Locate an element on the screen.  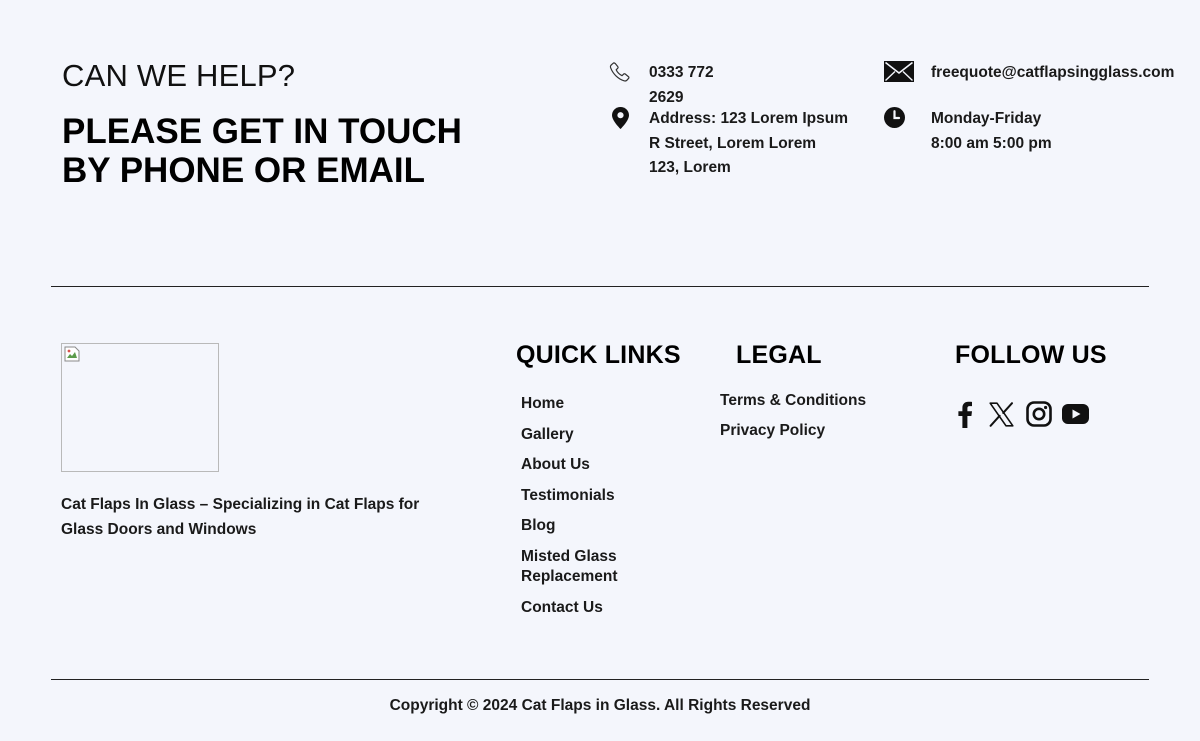
quick-link-testimonials: Testimonials is located at coordinates (586, 496).